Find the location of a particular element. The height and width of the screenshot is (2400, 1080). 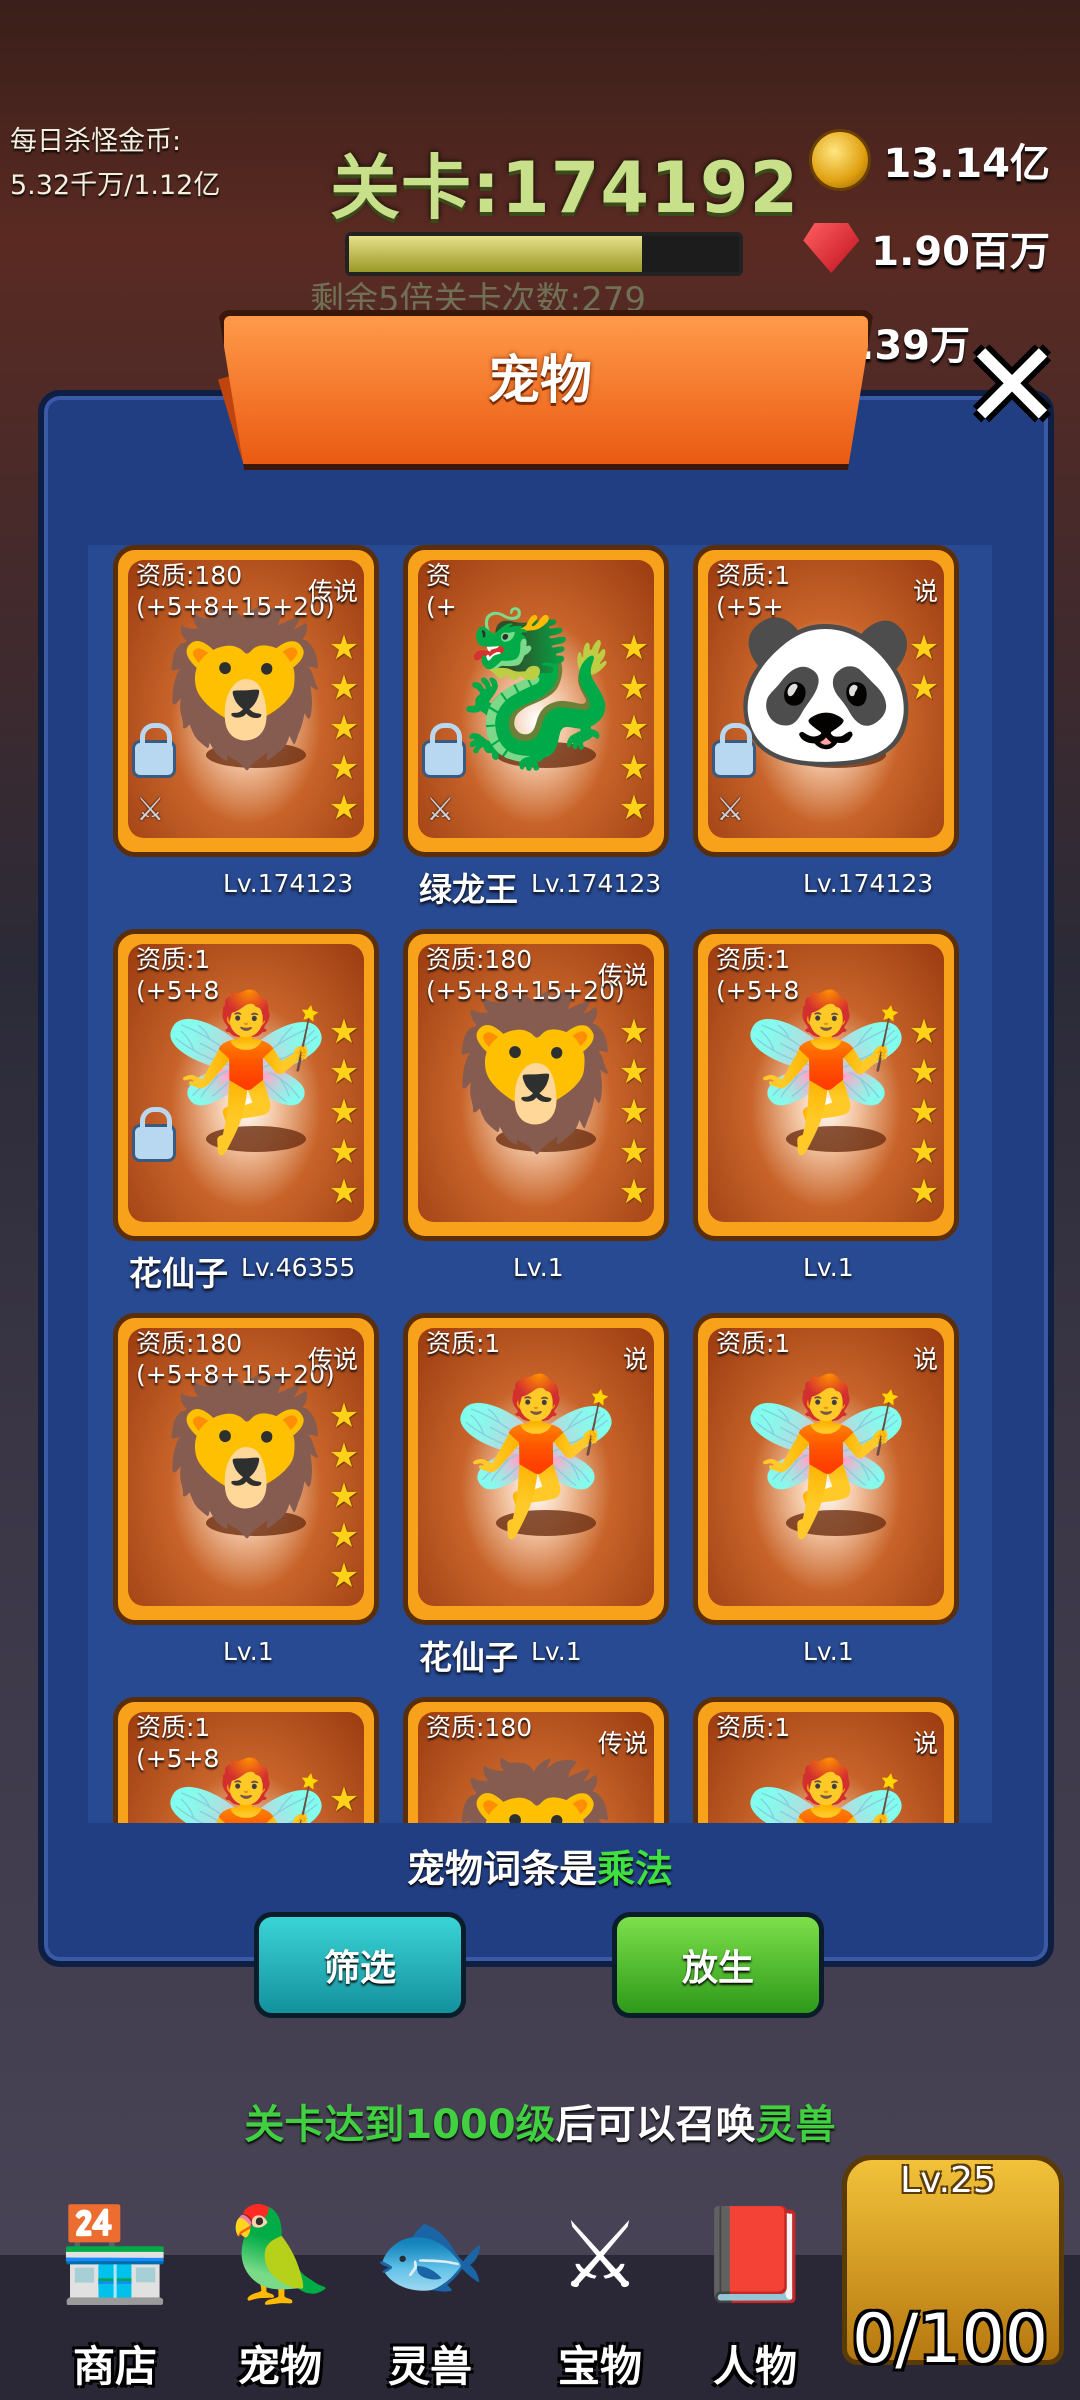

daily-gold-panel: 每日杀怪金币: 5.32千万/1.12亿 is located at coordinates (115, 164).